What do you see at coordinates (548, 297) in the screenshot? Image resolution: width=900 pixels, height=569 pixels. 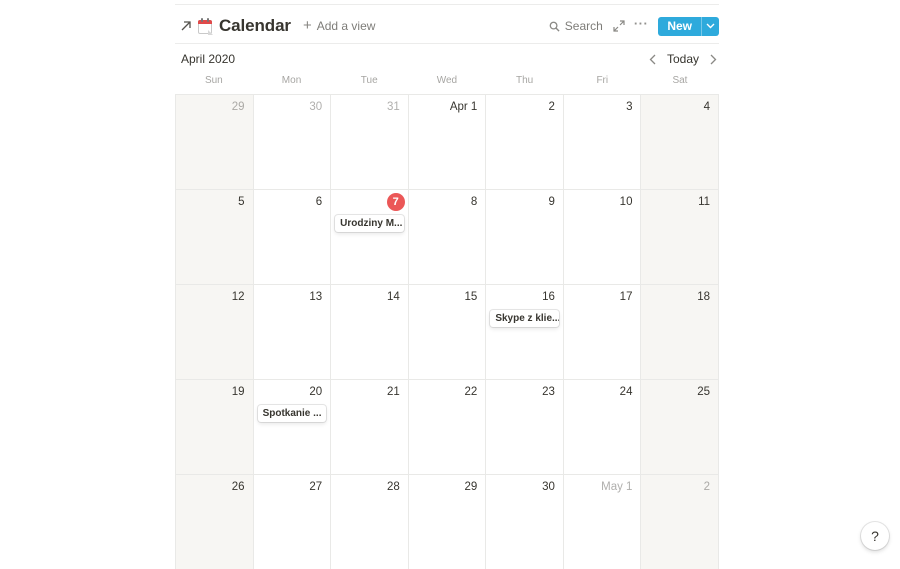 I see `day-number: 16` at bounding box center [548, 297].